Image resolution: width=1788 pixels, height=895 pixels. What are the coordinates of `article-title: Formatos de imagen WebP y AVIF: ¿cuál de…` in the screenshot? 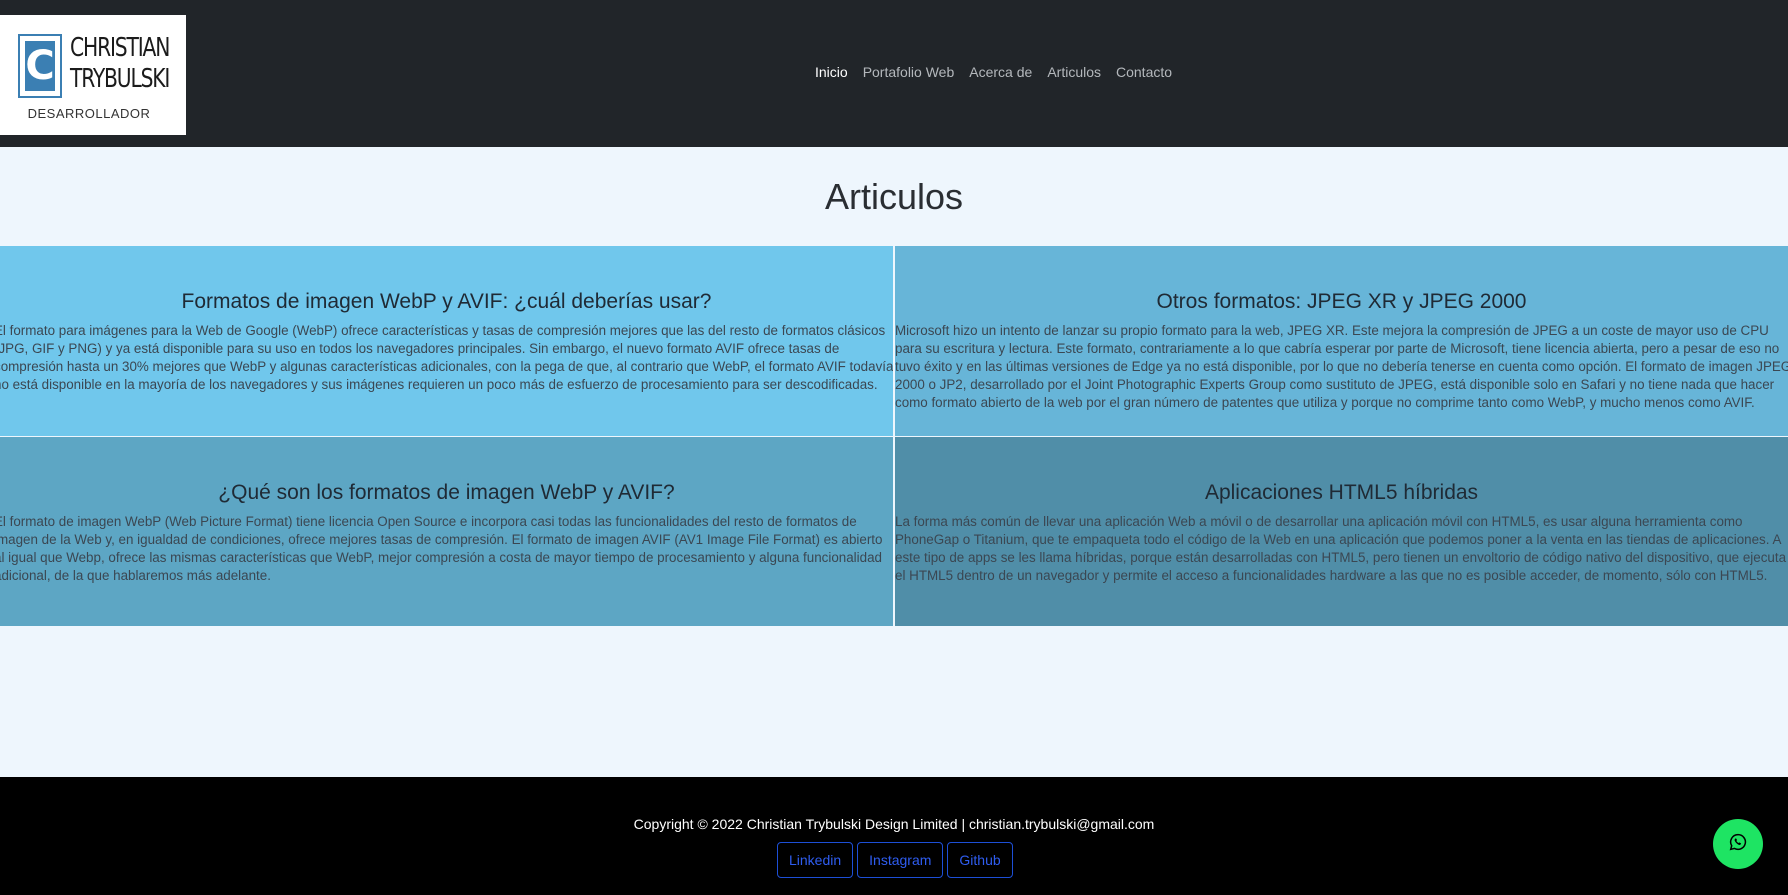 It's located at (446, 301).